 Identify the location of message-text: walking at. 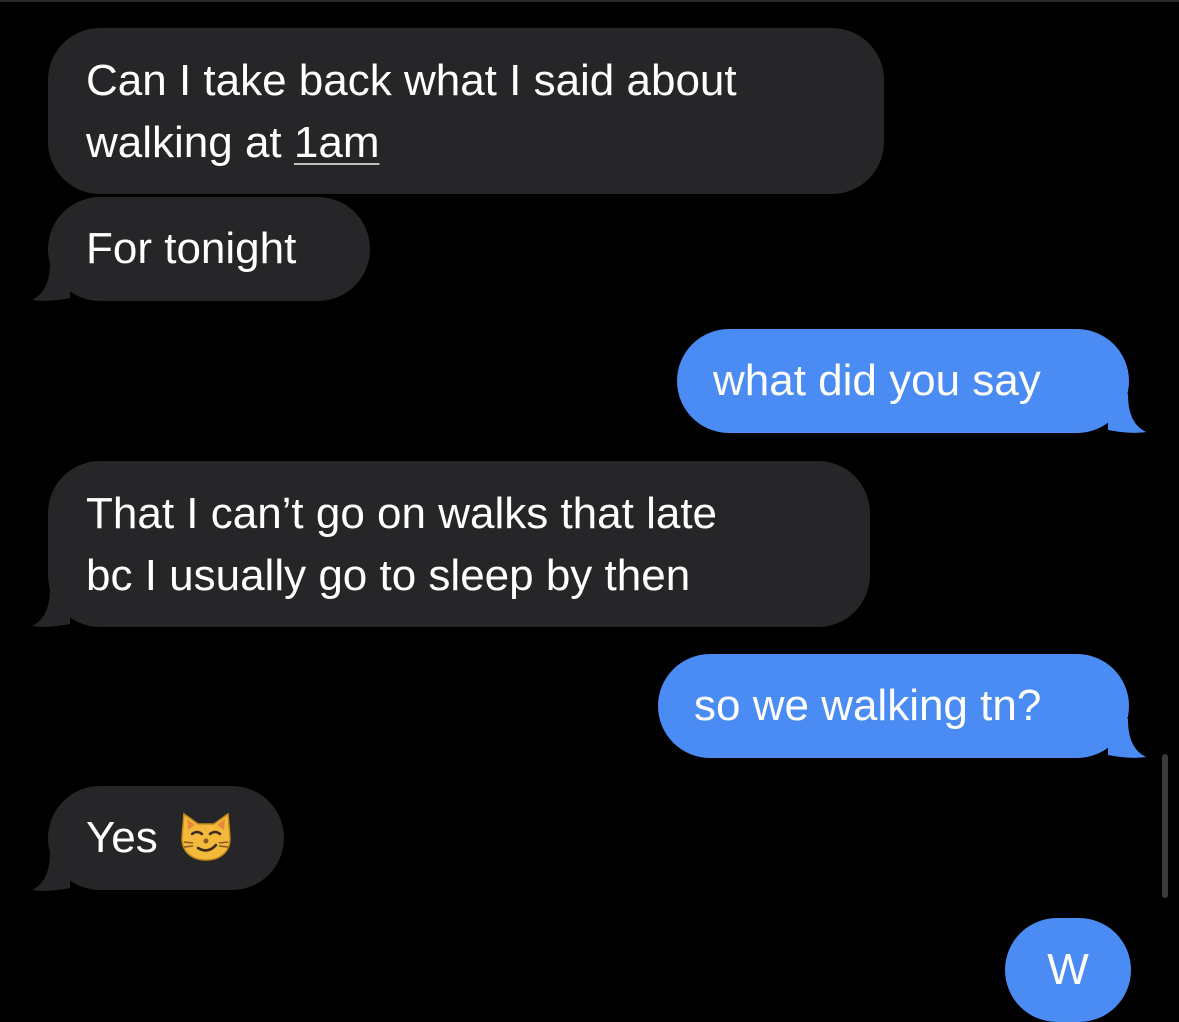
(190, 142).